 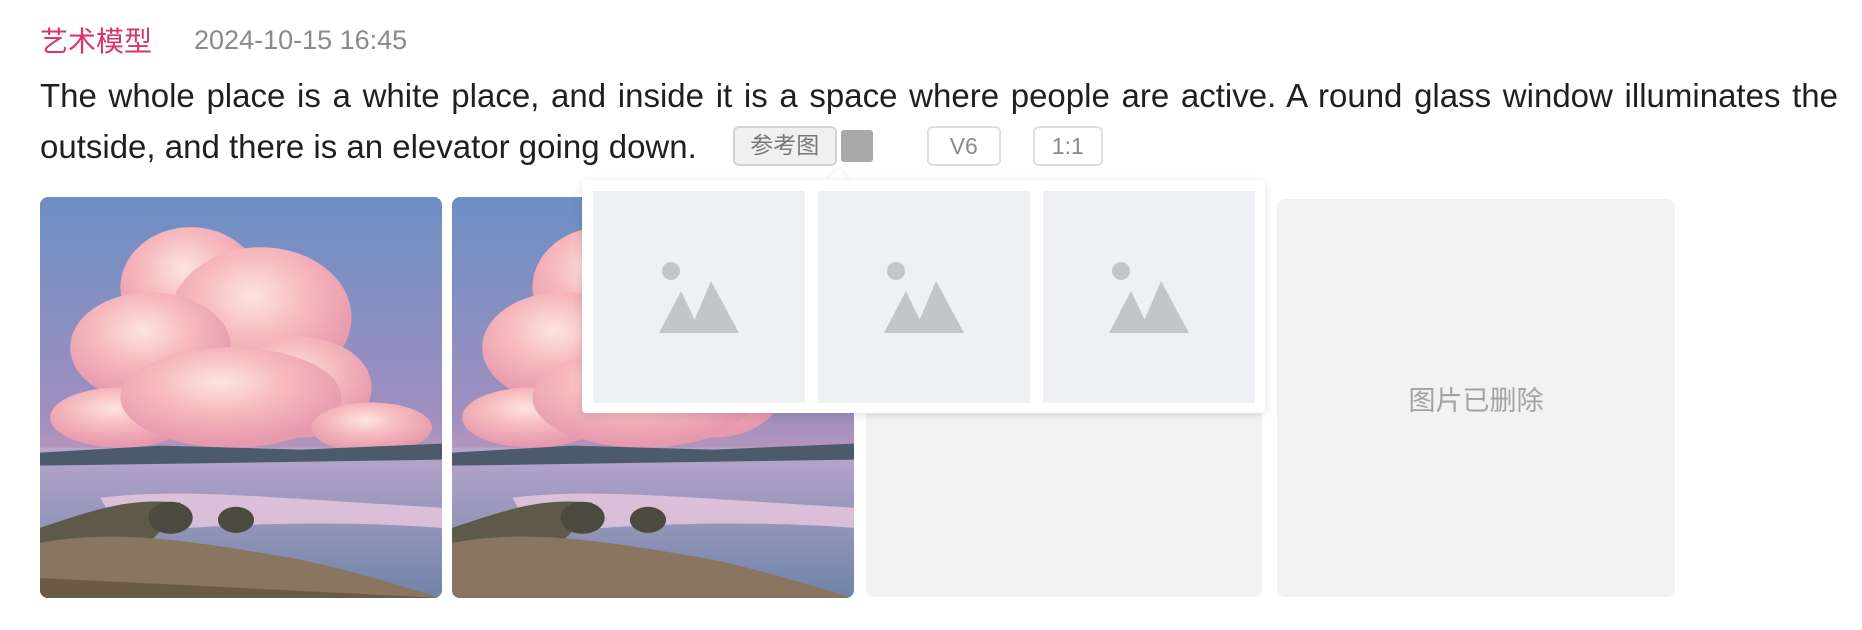 What do you see at coordinates (1067, 146) in the screenshot?
I see `aspect-ratio-tag: 1:1` at bounding box center [1067, 146].